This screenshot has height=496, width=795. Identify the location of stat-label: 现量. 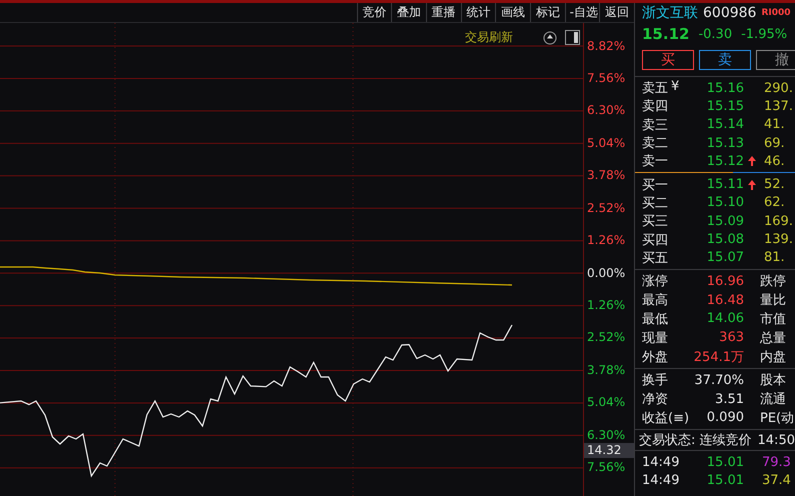
(655, 338).